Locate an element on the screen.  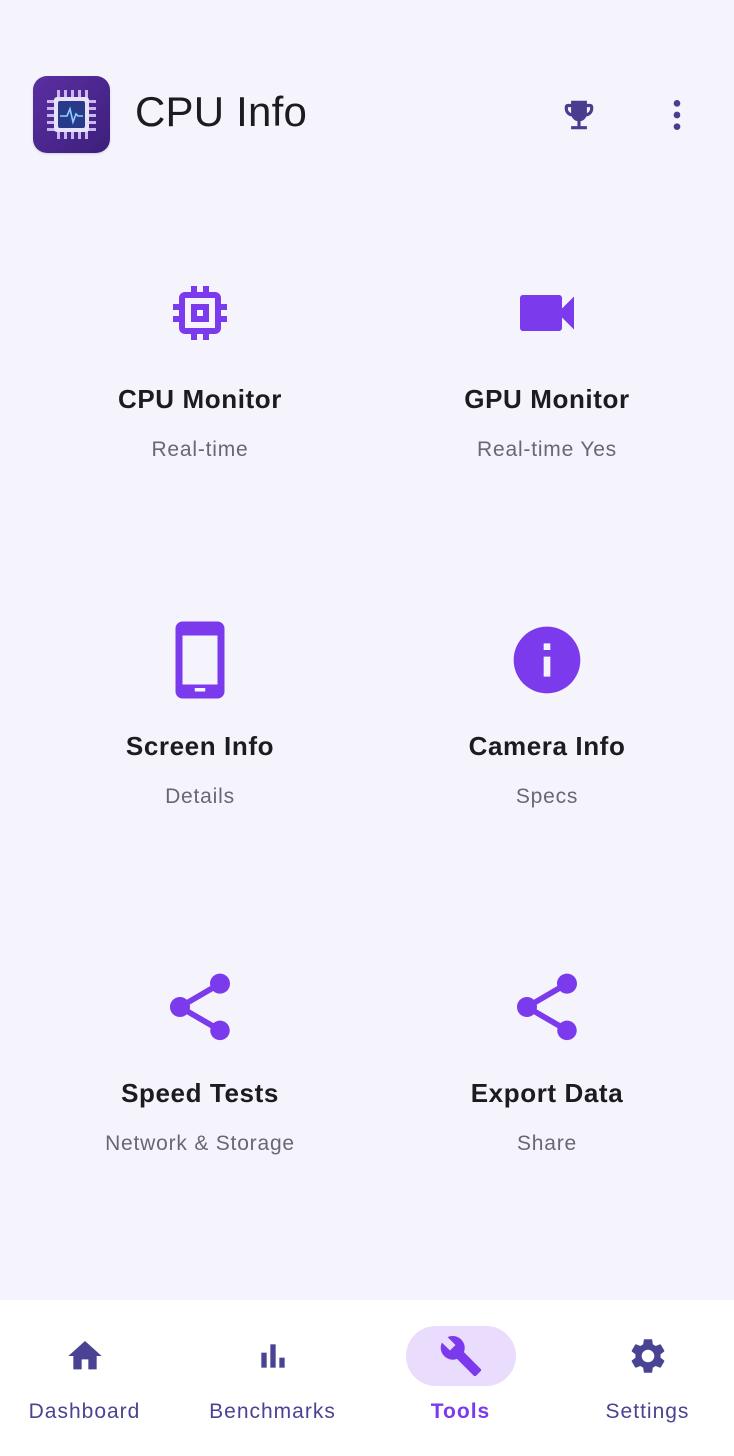
active-indicator is located at coordinates (461, 1356).